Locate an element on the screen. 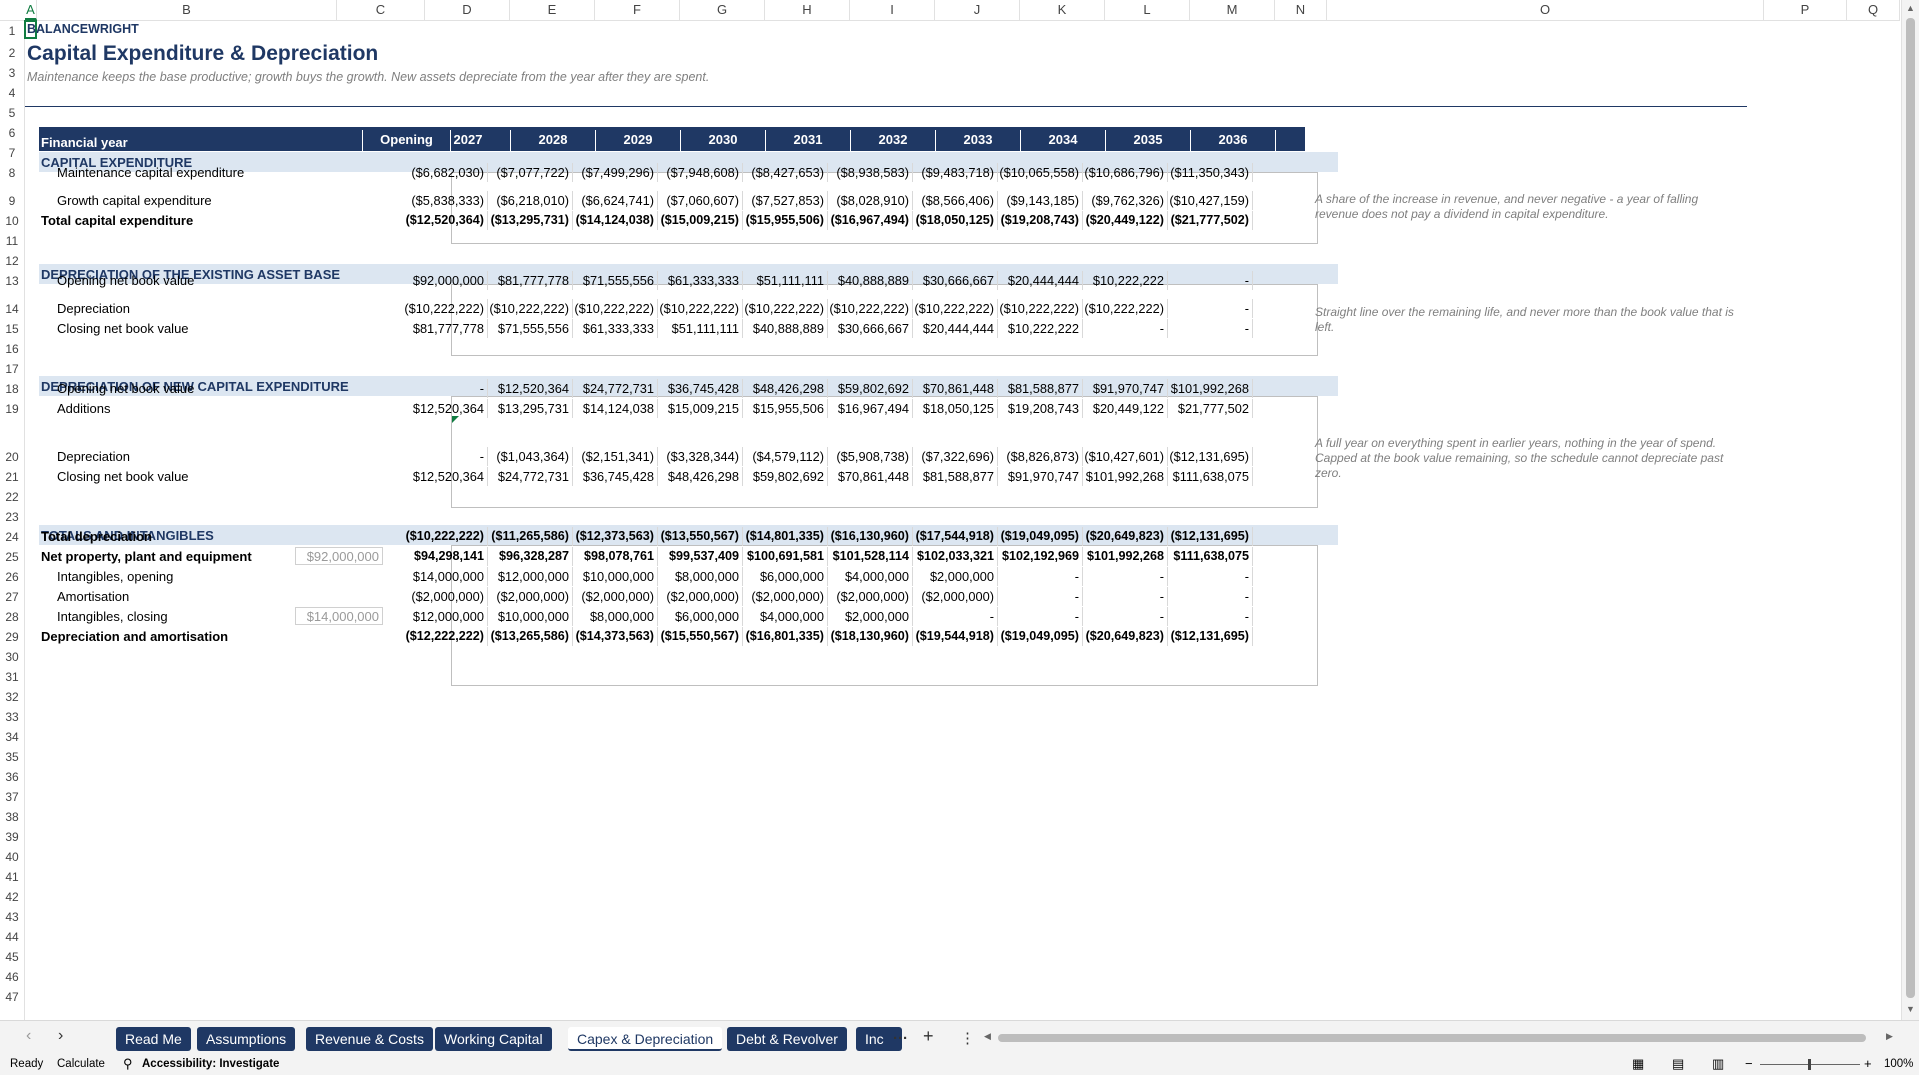 This screenshot has width=1919, height=1075. value-cell: $20,444,444 is located at coordinates (1040, 280).